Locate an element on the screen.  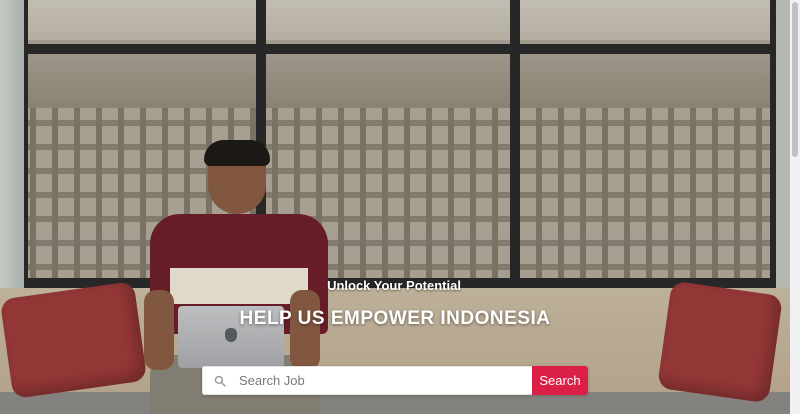
job-search-form: Search is located at coordinates (395, 380).